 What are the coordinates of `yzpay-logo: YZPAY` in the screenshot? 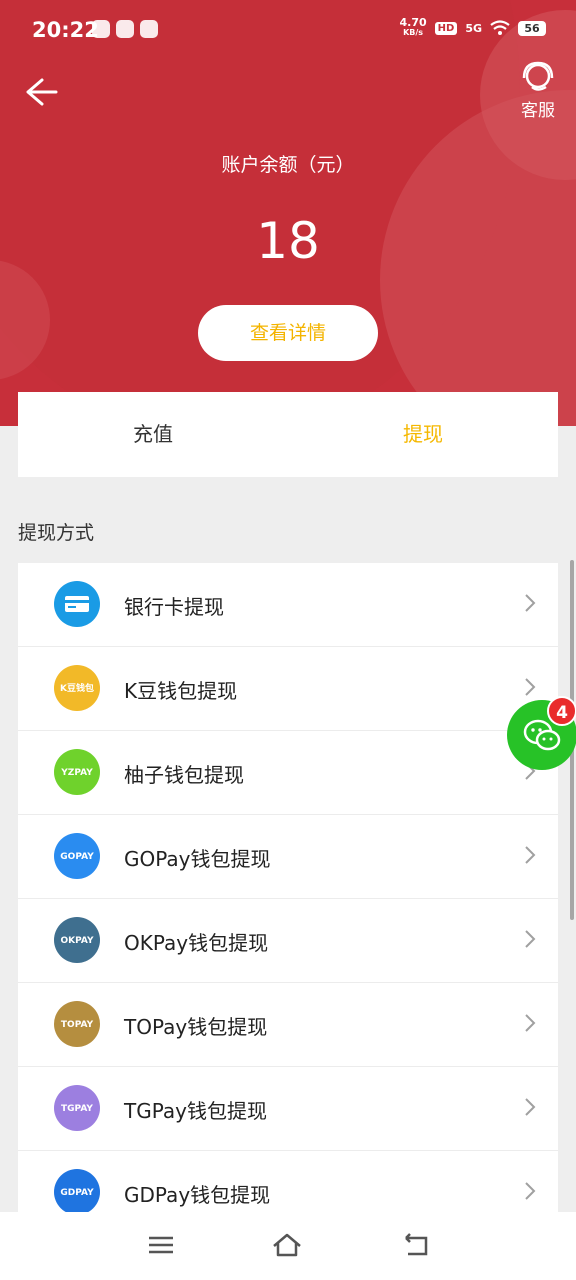 It's located at (77, 772).